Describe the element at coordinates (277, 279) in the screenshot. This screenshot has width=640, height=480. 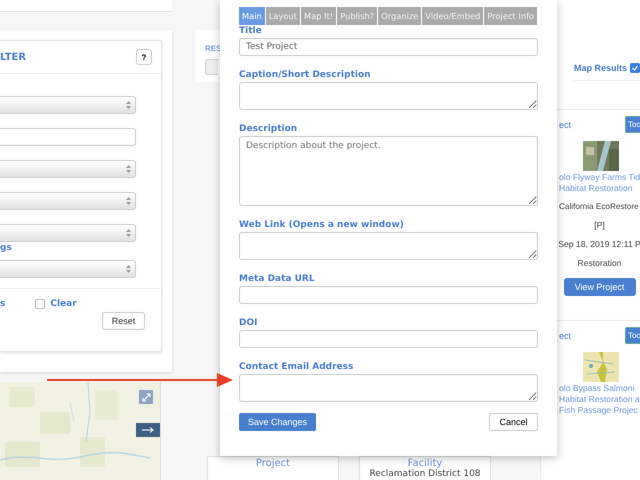
I see `field-label: Meta Data URL` at that location.